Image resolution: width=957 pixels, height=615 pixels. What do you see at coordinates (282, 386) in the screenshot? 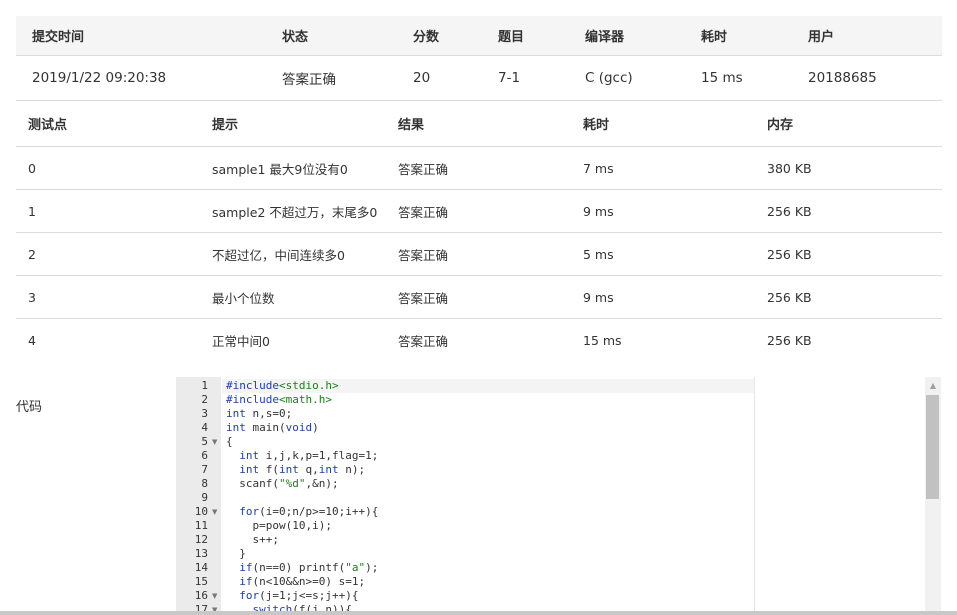
I see `code-line: #include<stdio.h>` at bounding box center [282, 386].